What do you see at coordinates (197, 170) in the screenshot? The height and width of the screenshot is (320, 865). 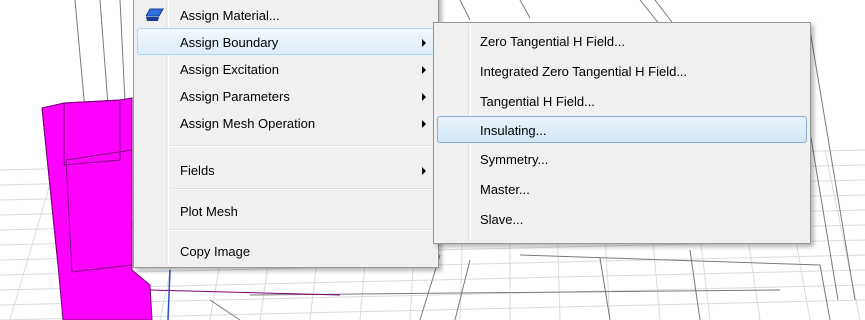 I see `menu-item-label: Fields` at bounding box center [197, 170].